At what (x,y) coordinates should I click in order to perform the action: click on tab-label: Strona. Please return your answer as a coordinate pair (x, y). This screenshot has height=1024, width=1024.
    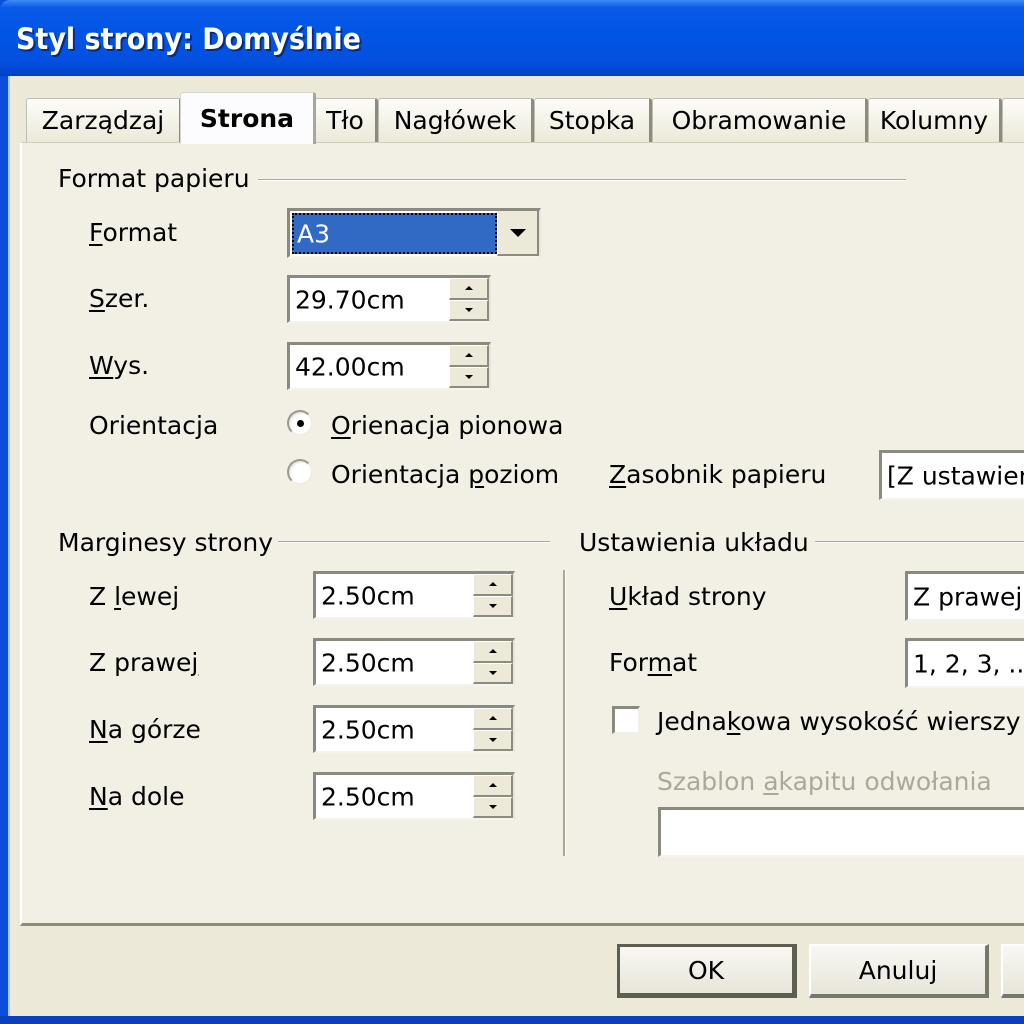
    Looking at the image, I should click on (247, 118).